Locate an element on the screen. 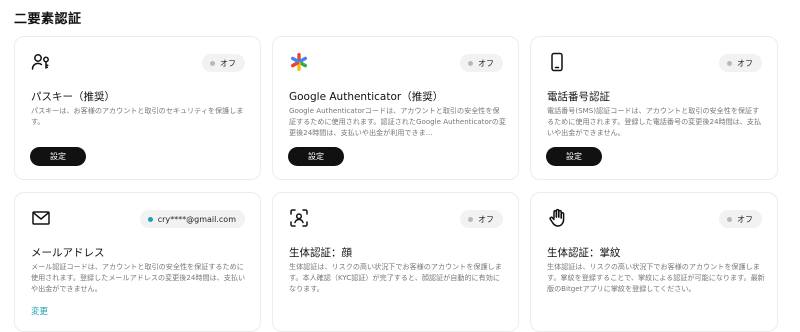 The width and height of the screenshot is (800, 332). phone-icon is located at coordinates (557, 62).